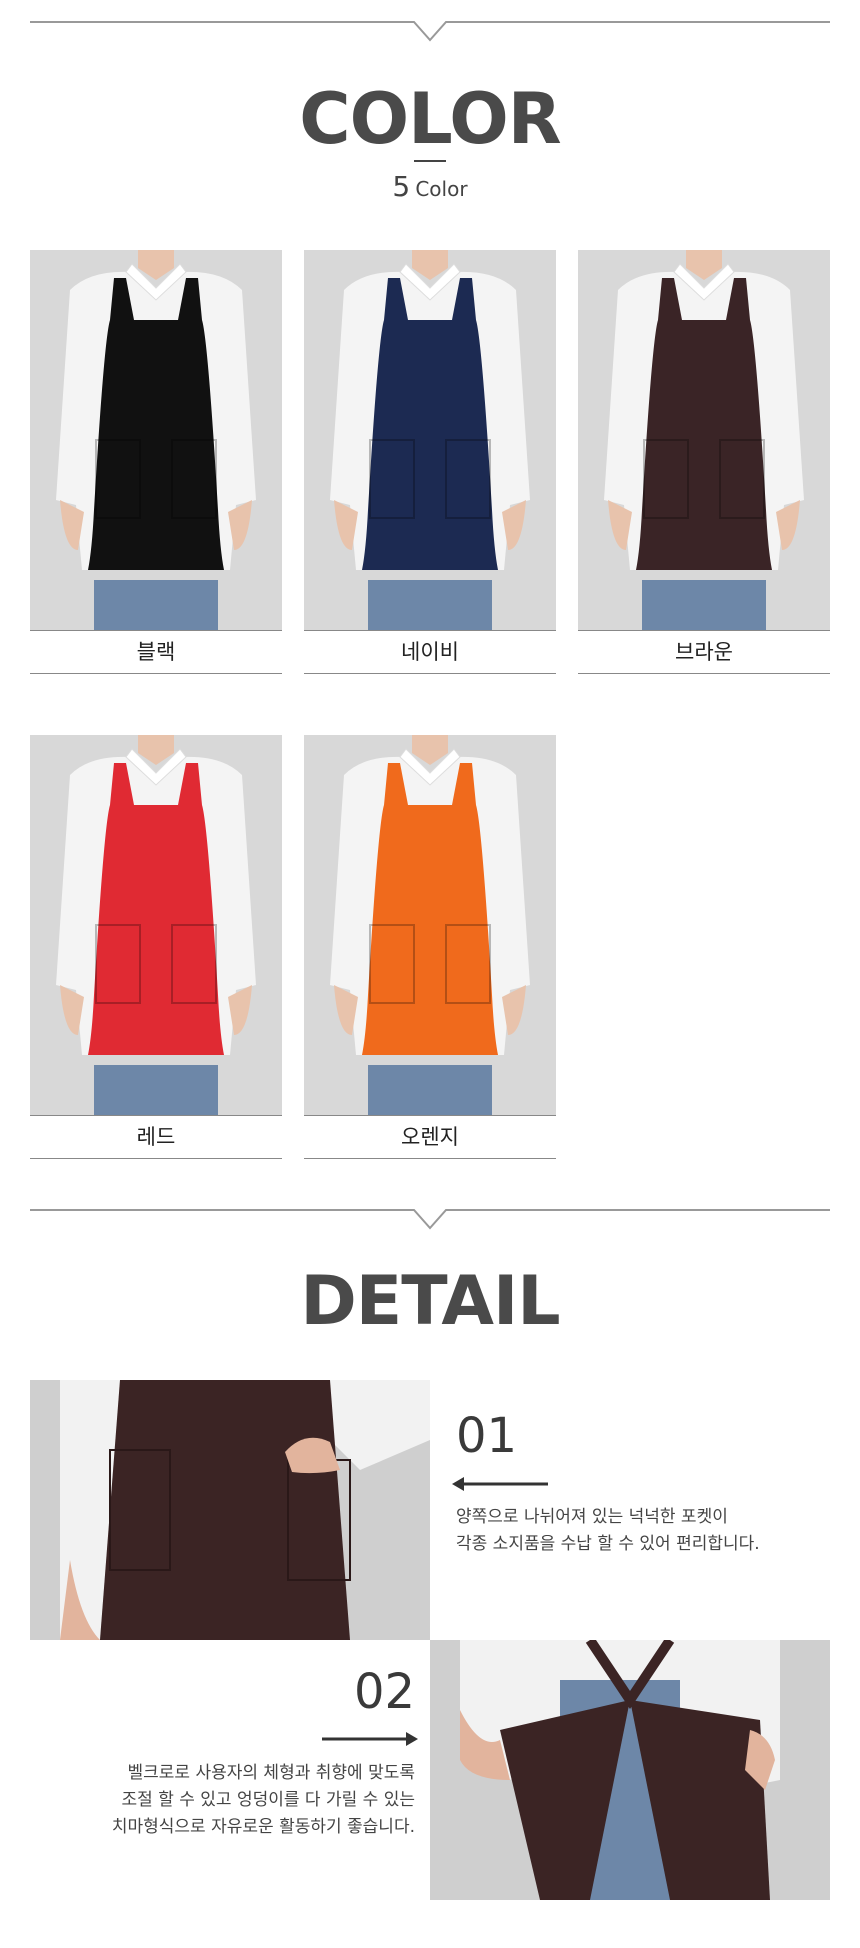 This screenshot has height=1948, width=860. I want to click on detail-number-02: 02, so click(385, 1692).